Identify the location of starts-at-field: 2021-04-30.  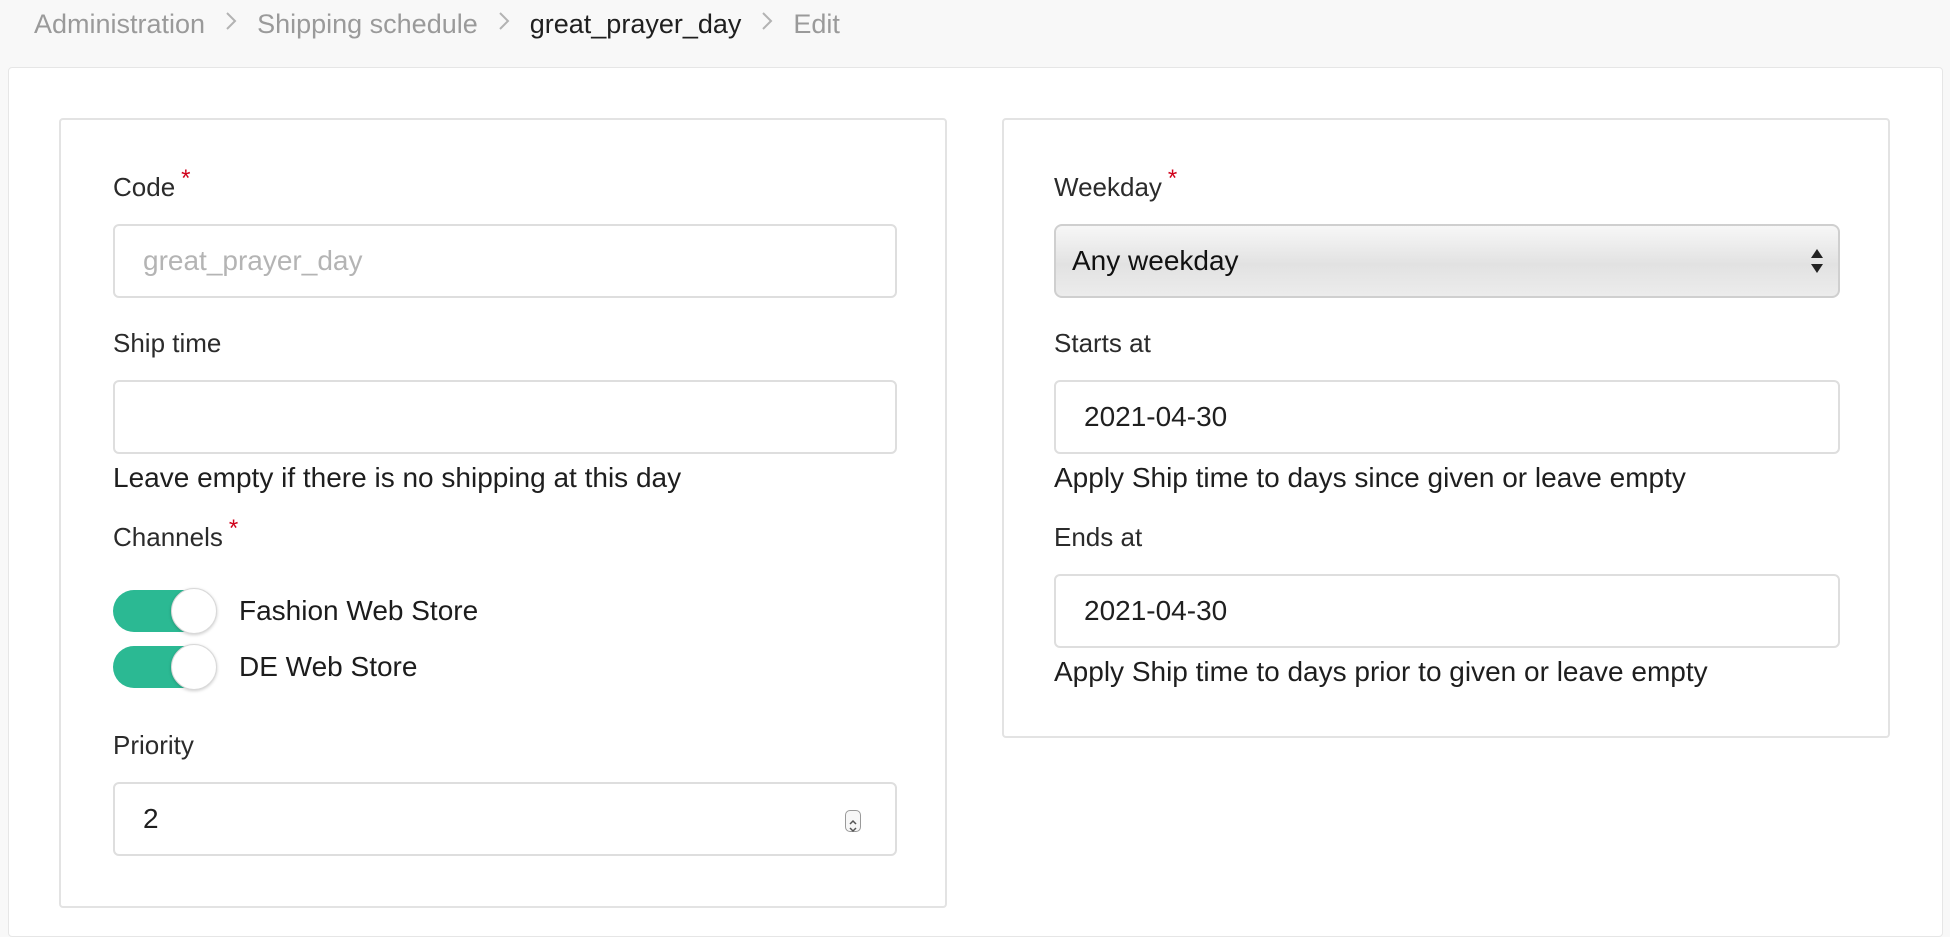
(1447, 417).